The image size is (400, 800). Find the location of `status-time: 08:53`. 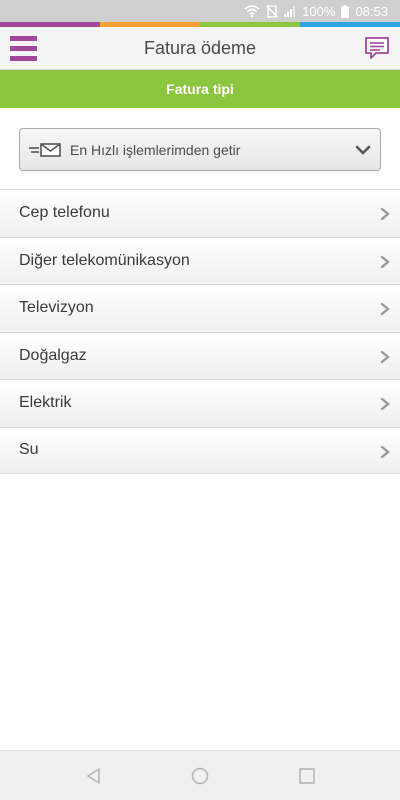

status-time: 08:53 is located at coordinates (371, 11).